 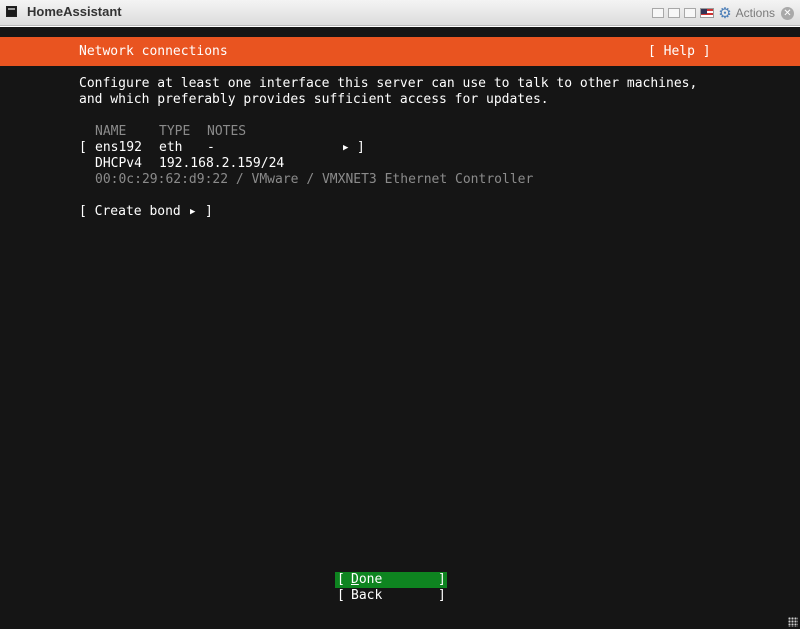 What do you see at coordinates (118, 147) in the screenshot?
I see `interface-name: ens192` at bounding box center [118, 147].